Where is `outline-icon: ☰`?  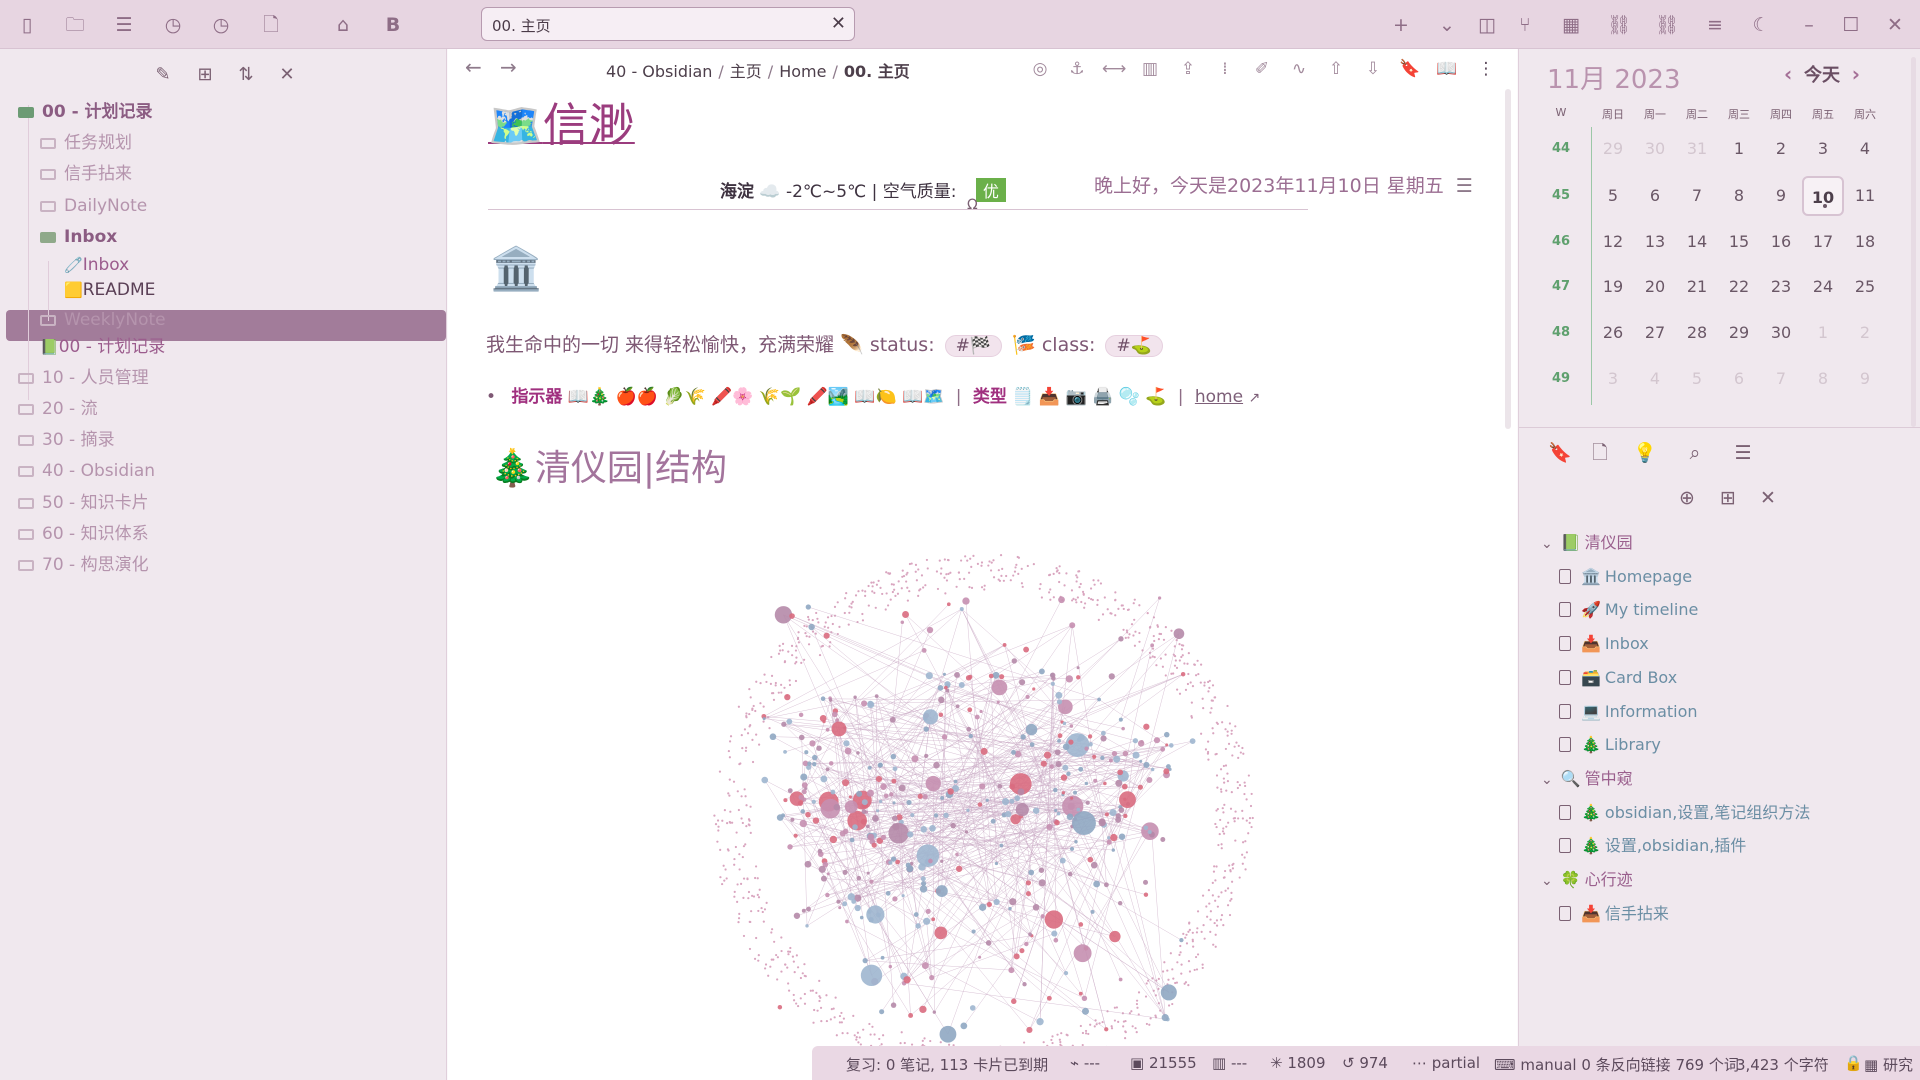
outline-icon: ☰ is located at coordinates (1464, 186).